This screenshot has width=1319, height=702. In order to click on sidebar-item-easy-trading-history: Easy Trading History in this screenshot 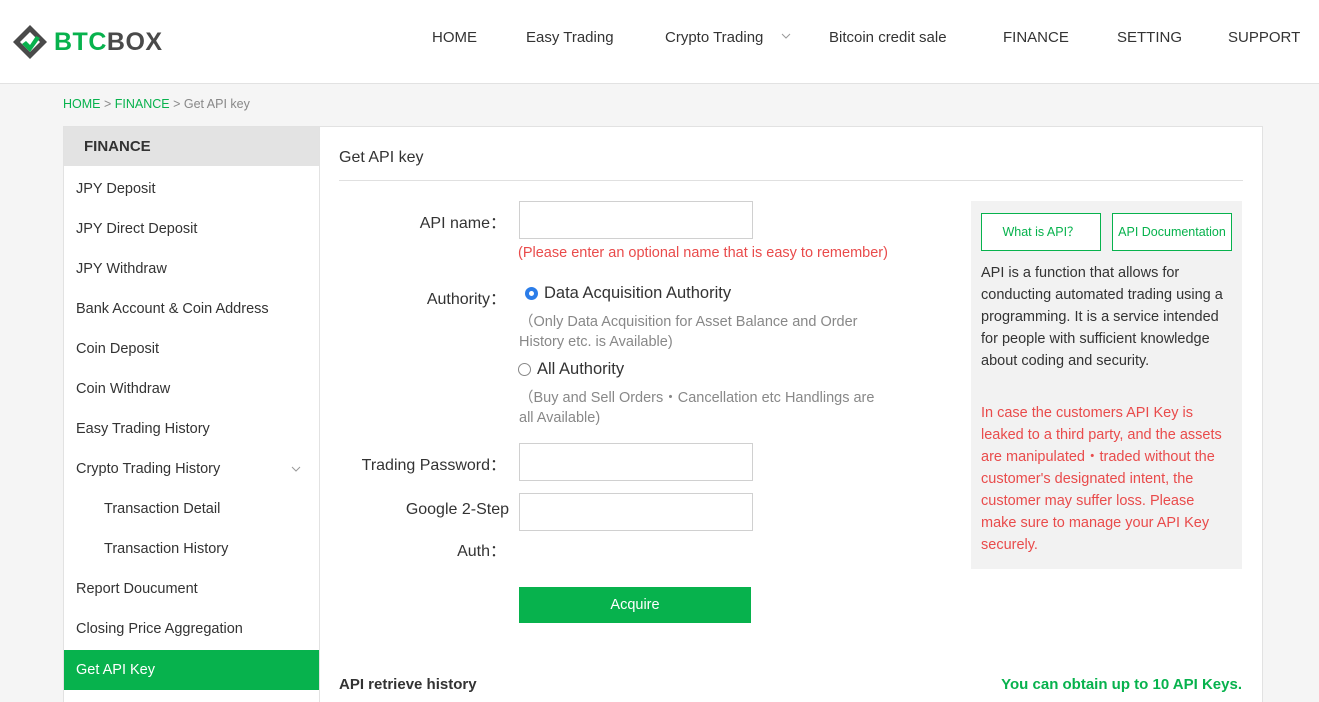, I will do `click(191, 429)`.